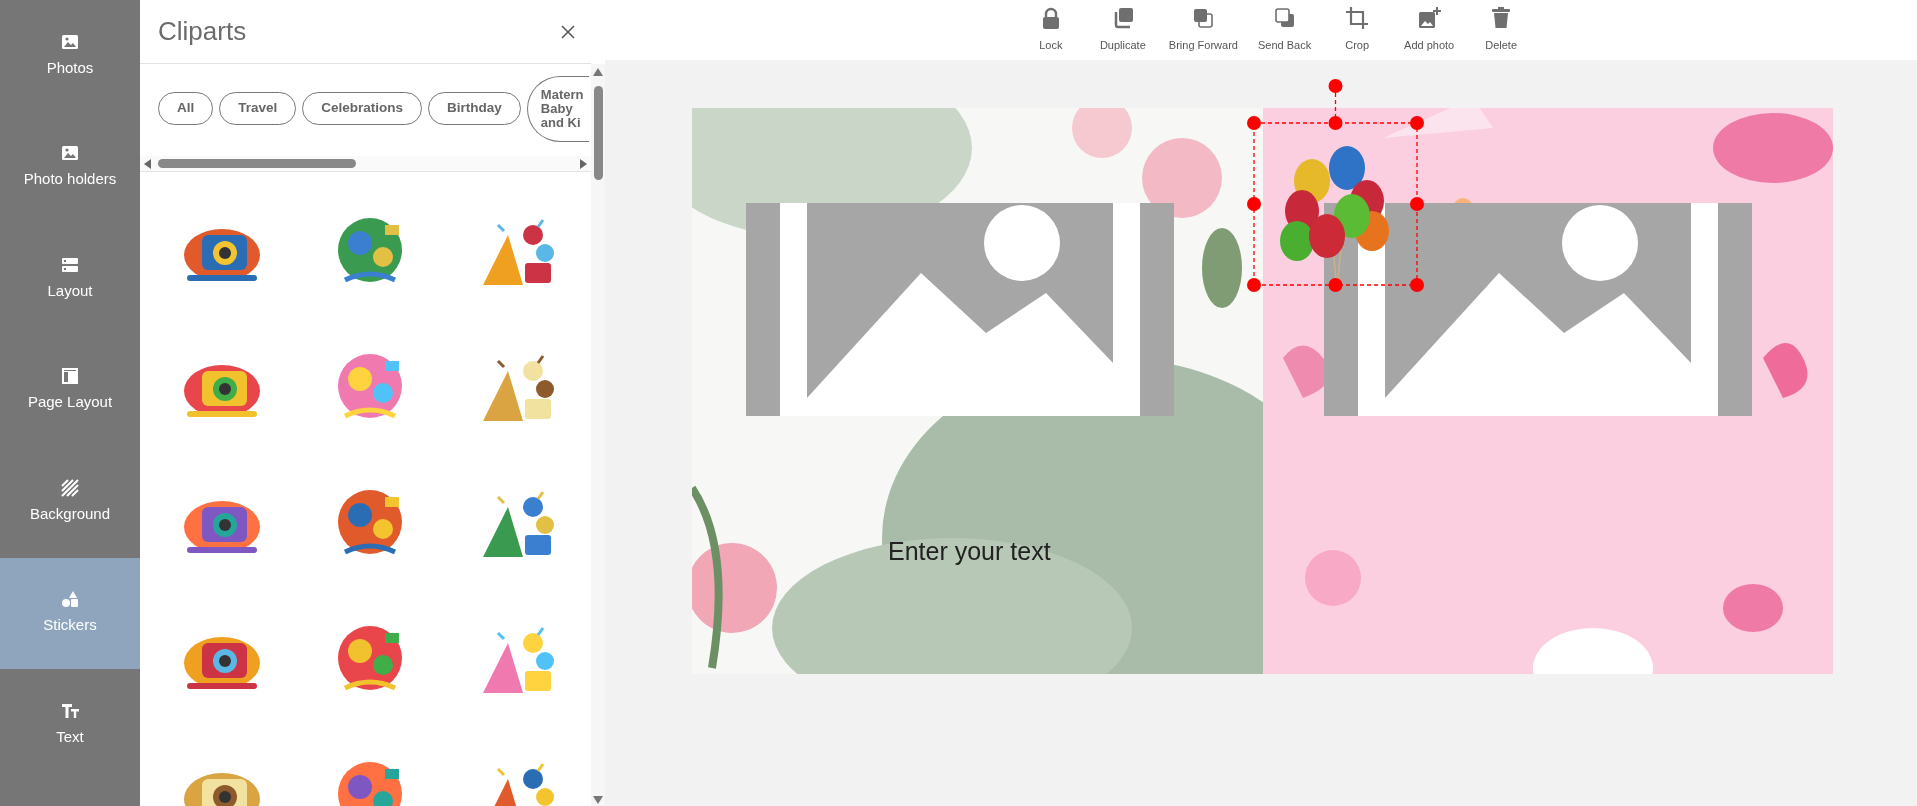 The width and height of the screenshot is (1917, 806). What do you see at coordinates (70, 725) in the screenshot?
I see `sidebar-item: Text` at bounding box center [70, 725].